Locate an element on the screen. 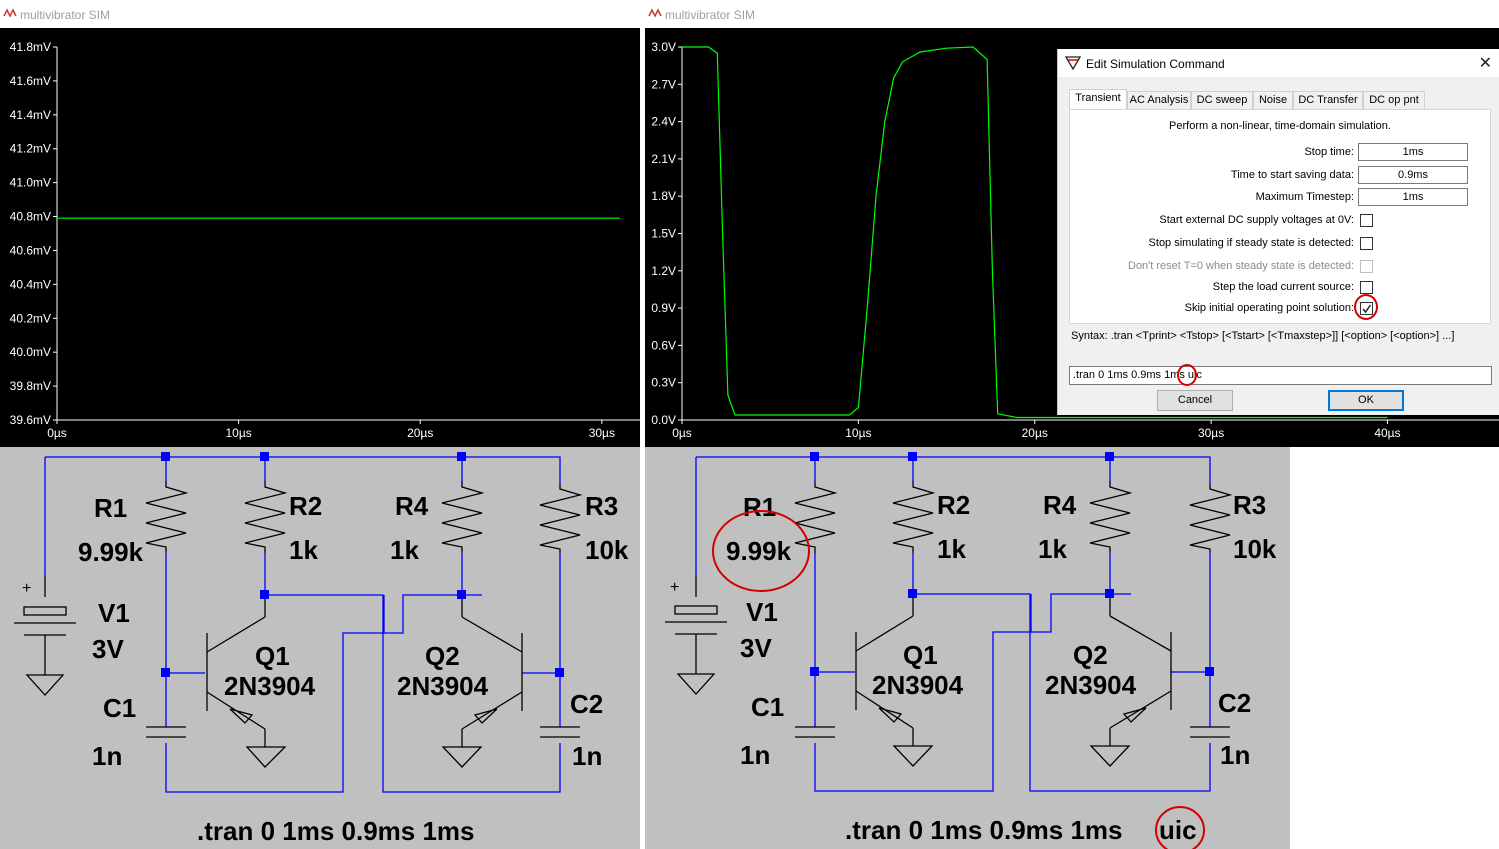 Image resolution: width=1499 pixels, height=849 pixels. y-tick-label: 1.8V is located at coordinates (663, 196).